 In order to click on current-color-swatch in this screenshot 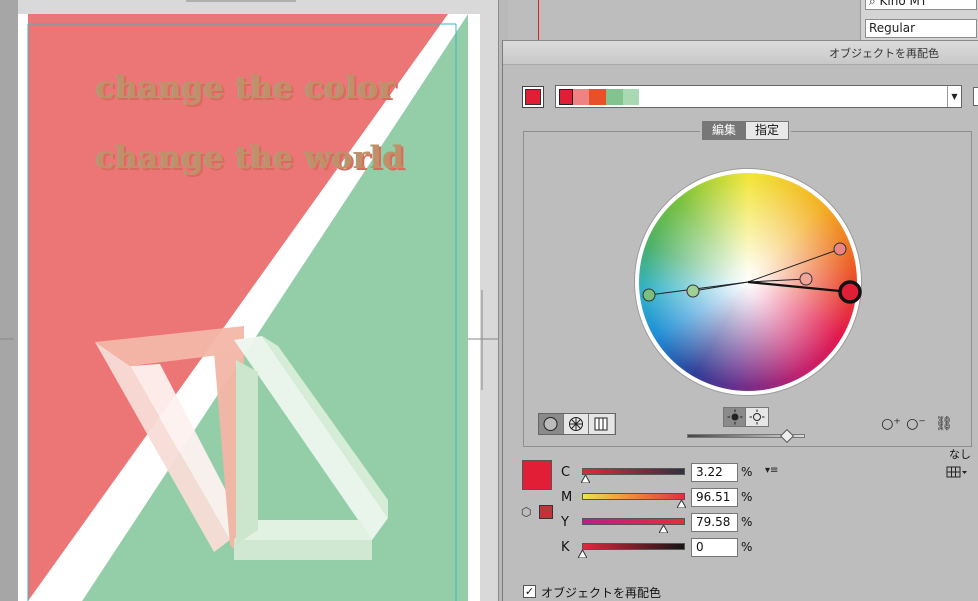, I will do `click(533, 97)`.